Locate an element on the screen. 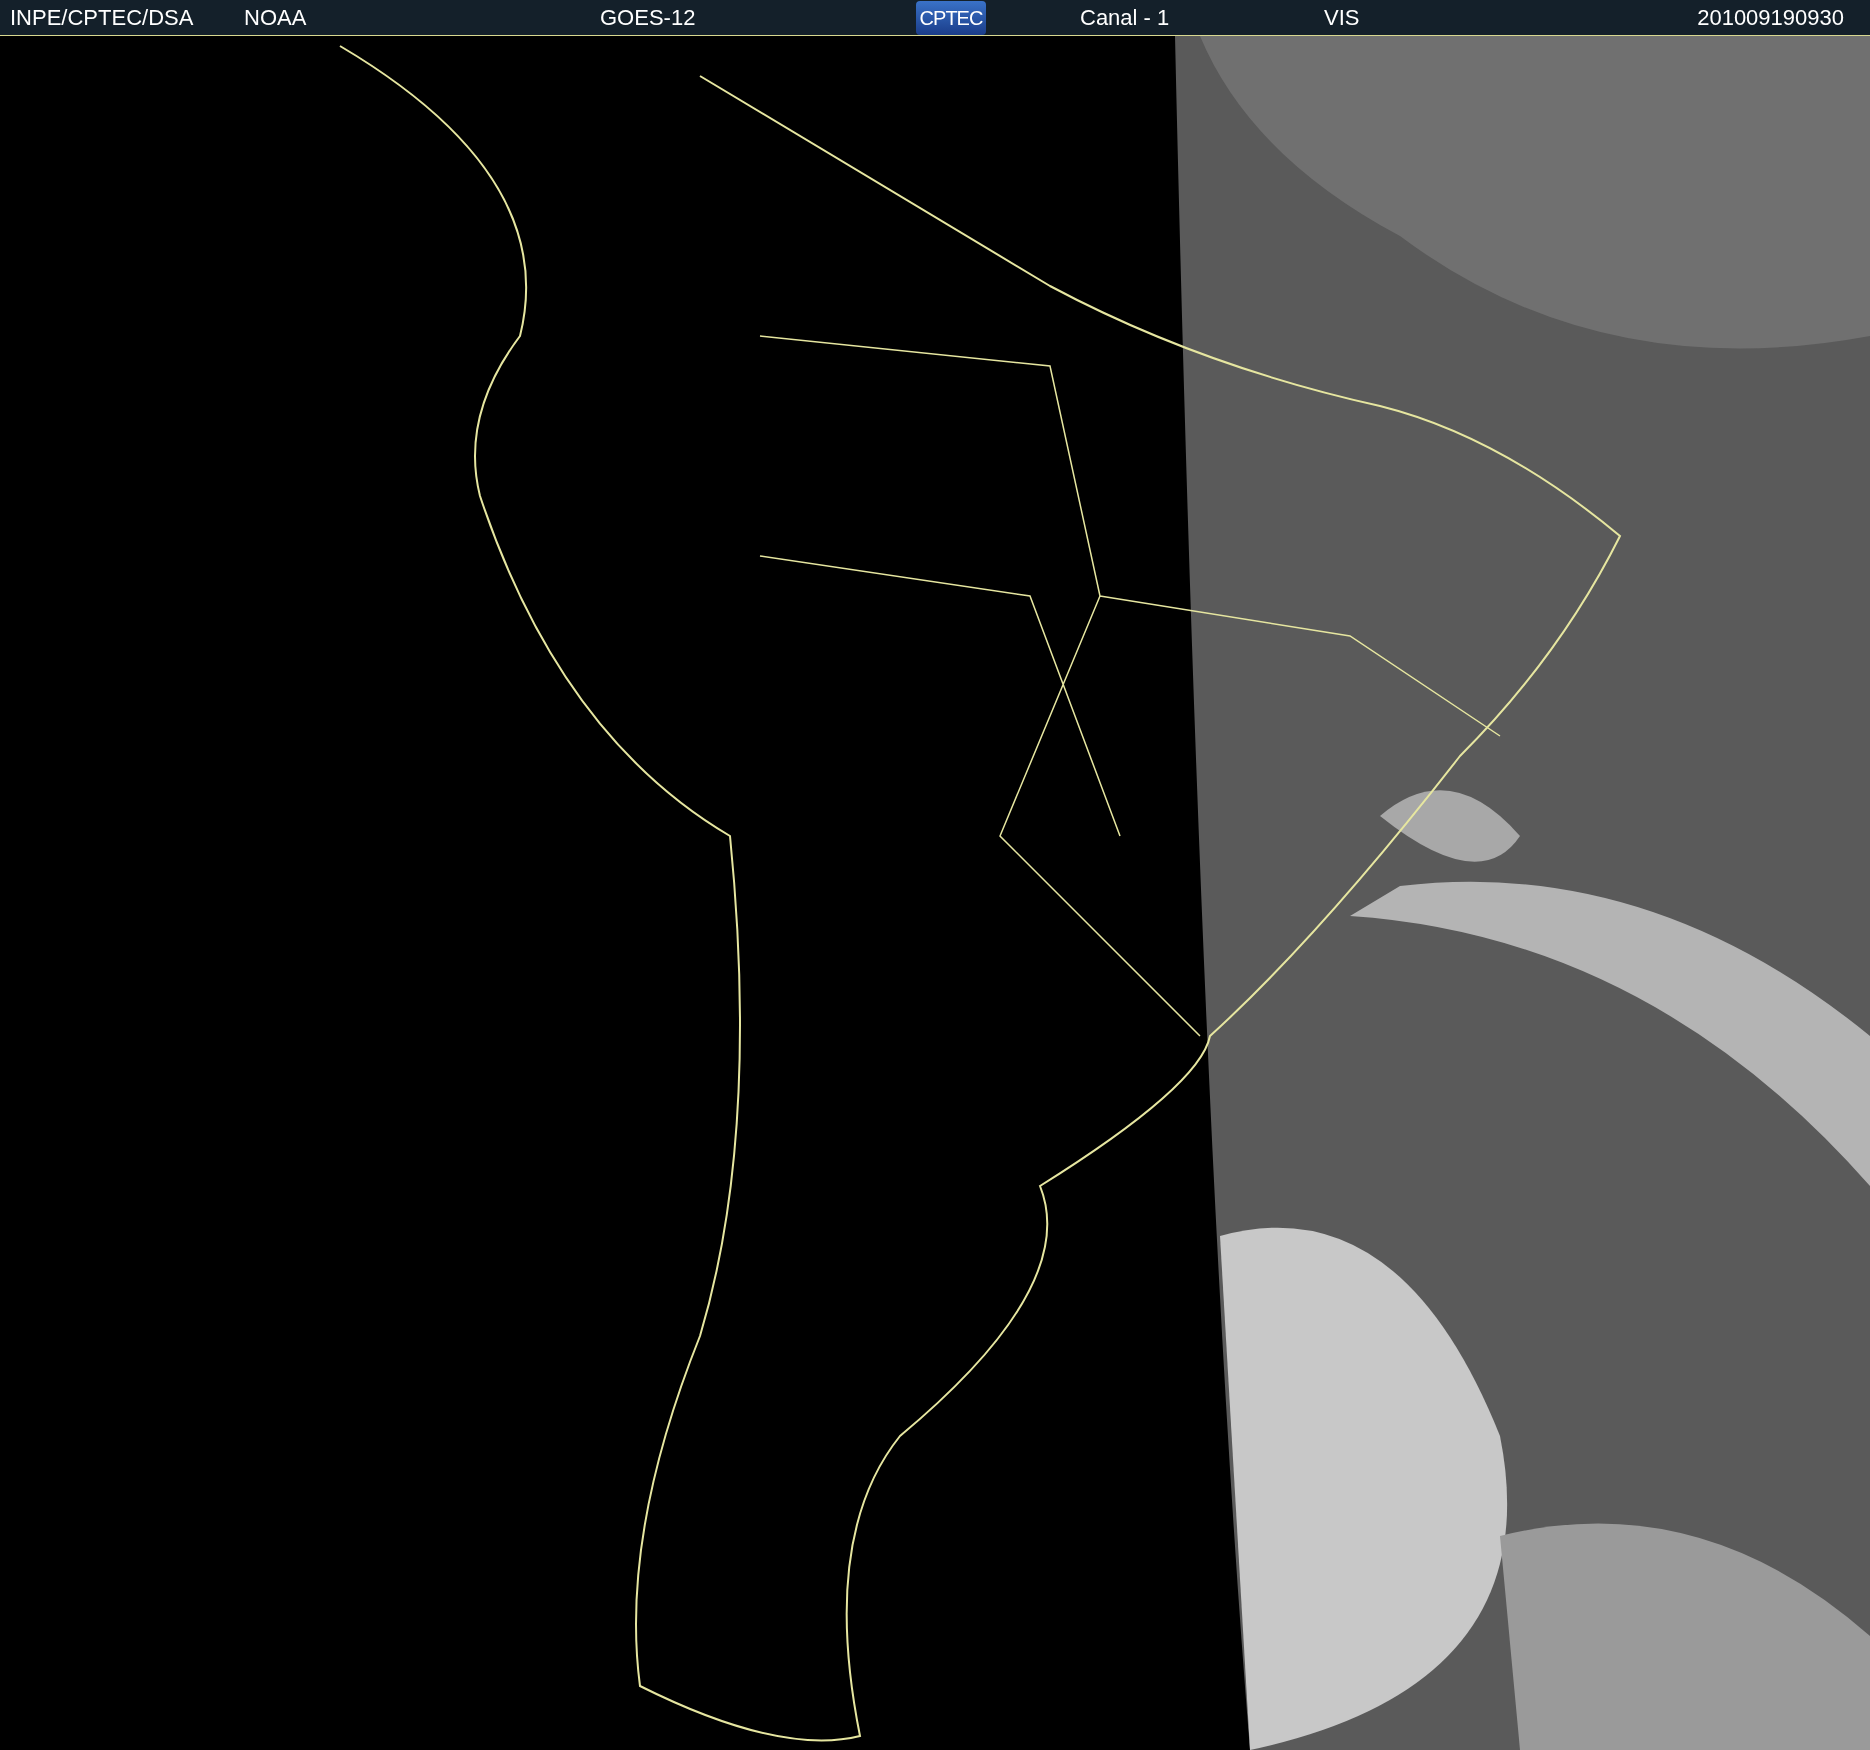  logo-badge: CPTEC is located at coordinates (951, 17).